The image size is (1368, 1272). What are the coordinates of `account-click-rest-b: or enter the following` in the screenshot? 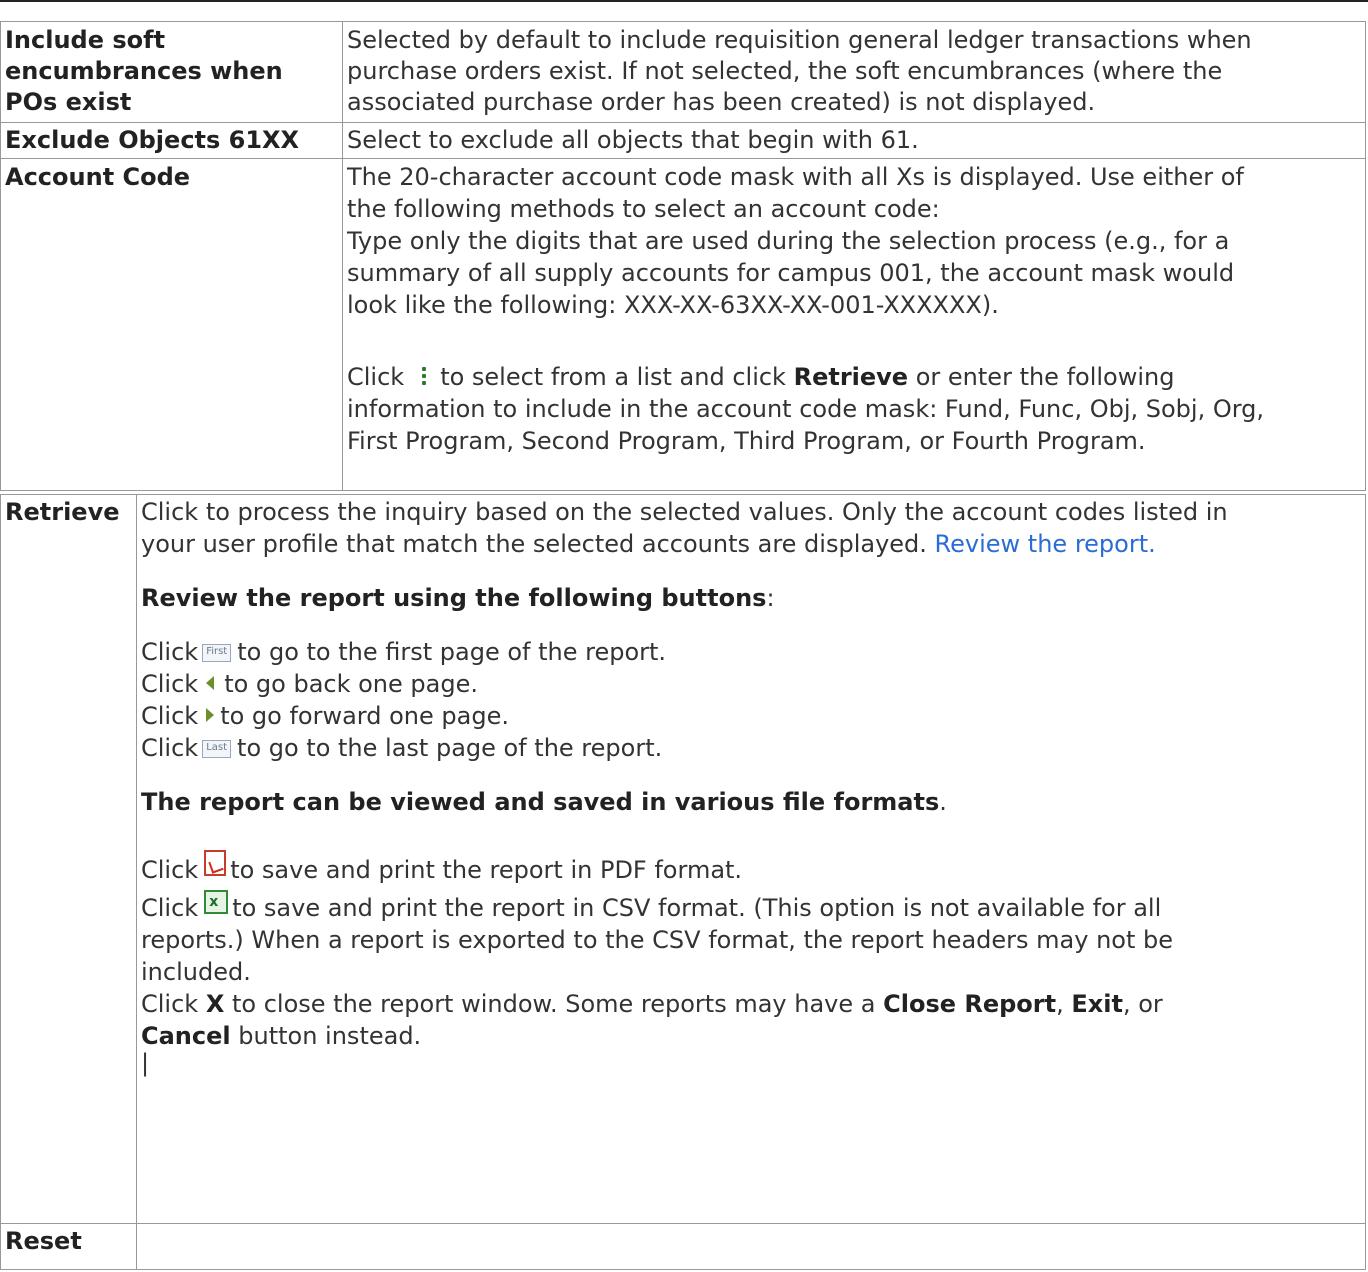 It's located at (1045, 377).